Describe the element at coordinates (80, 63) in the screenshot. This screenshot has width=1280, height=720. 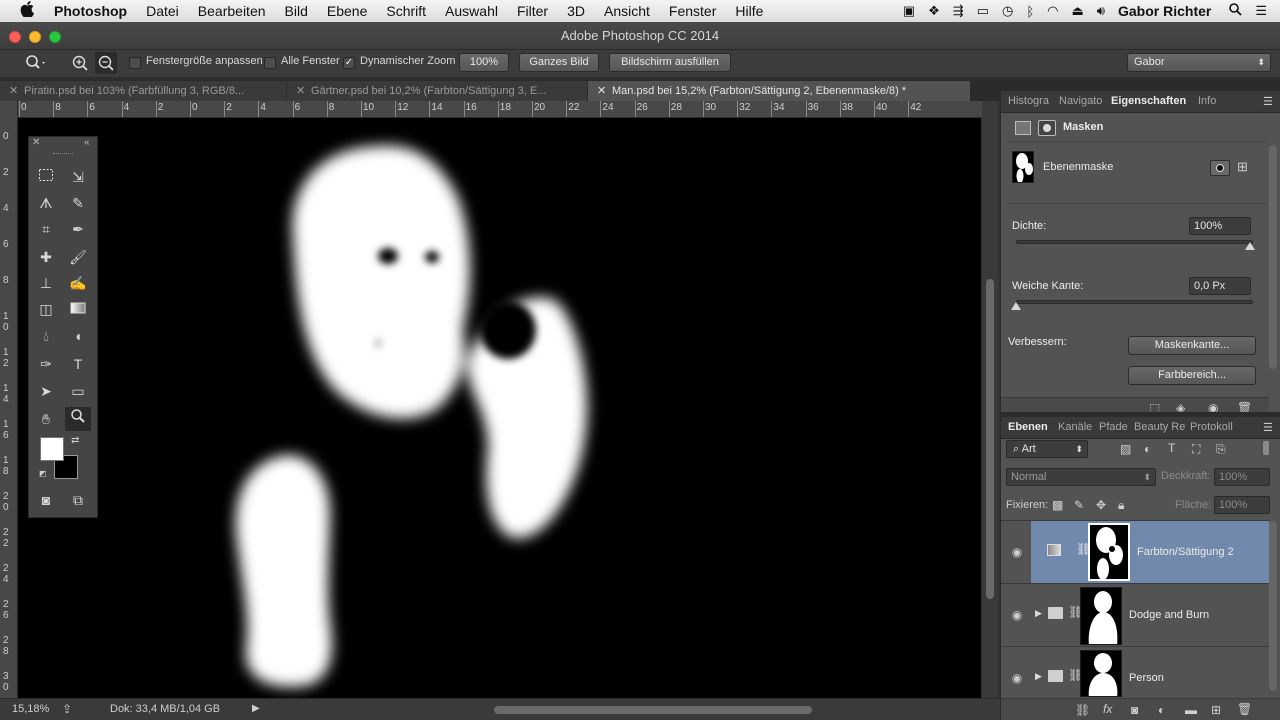
I see `zoom-in-icon` at that location.